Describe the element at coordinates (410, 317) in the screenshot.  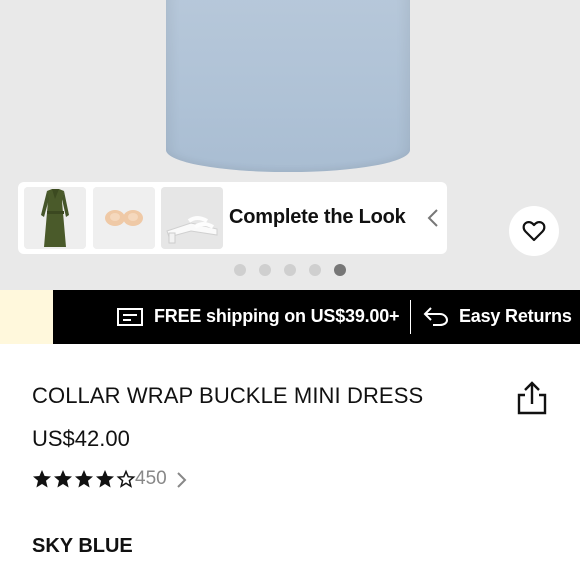
I see `promo-divider` at that location.